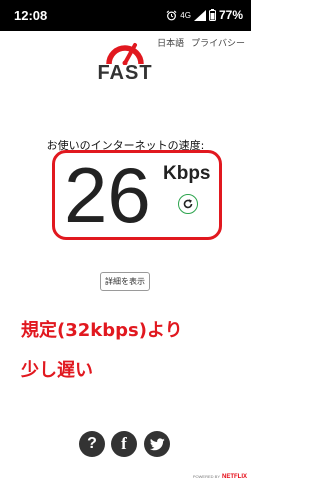 The height and width of the screenshot is (492, 320). I want to click on top-links: 日本語 プライバシー, so click(201, 42).